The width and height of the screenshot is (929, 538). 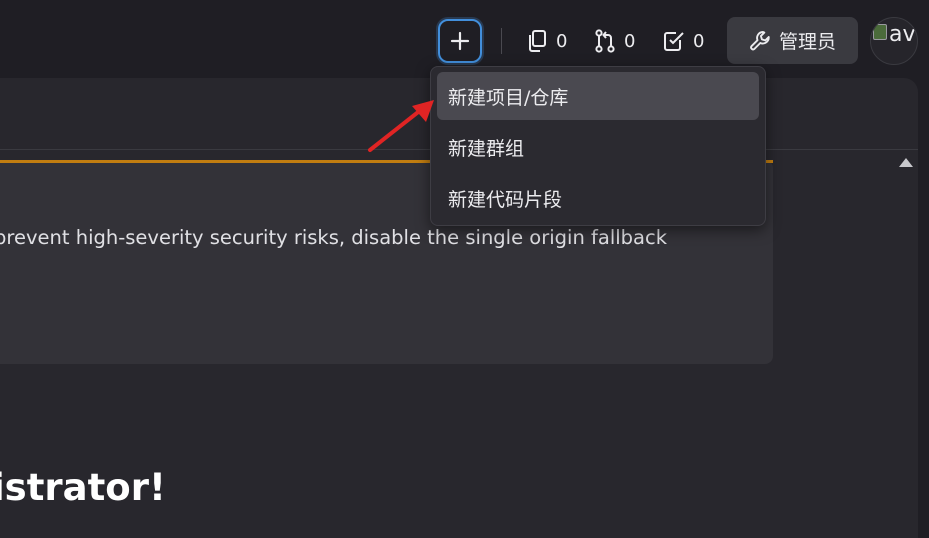 What do you see at coordinates (902, 34) in the screenshot?
I see `avatar-alt-text: av` at bounding box center [902, 34].